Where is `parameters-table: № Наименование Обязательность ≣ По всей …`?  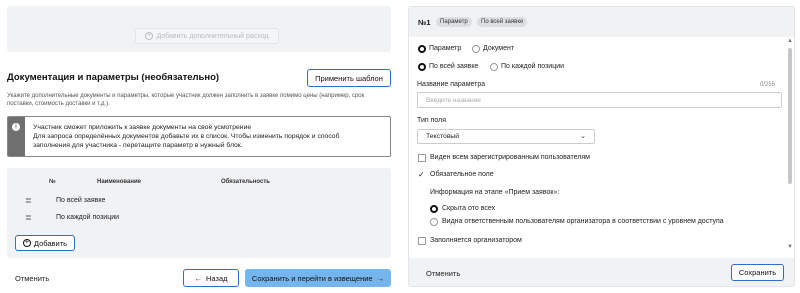
parameters-table: № Наименование Обязательность ≣ По всей … is located at coordinates (199, 213).